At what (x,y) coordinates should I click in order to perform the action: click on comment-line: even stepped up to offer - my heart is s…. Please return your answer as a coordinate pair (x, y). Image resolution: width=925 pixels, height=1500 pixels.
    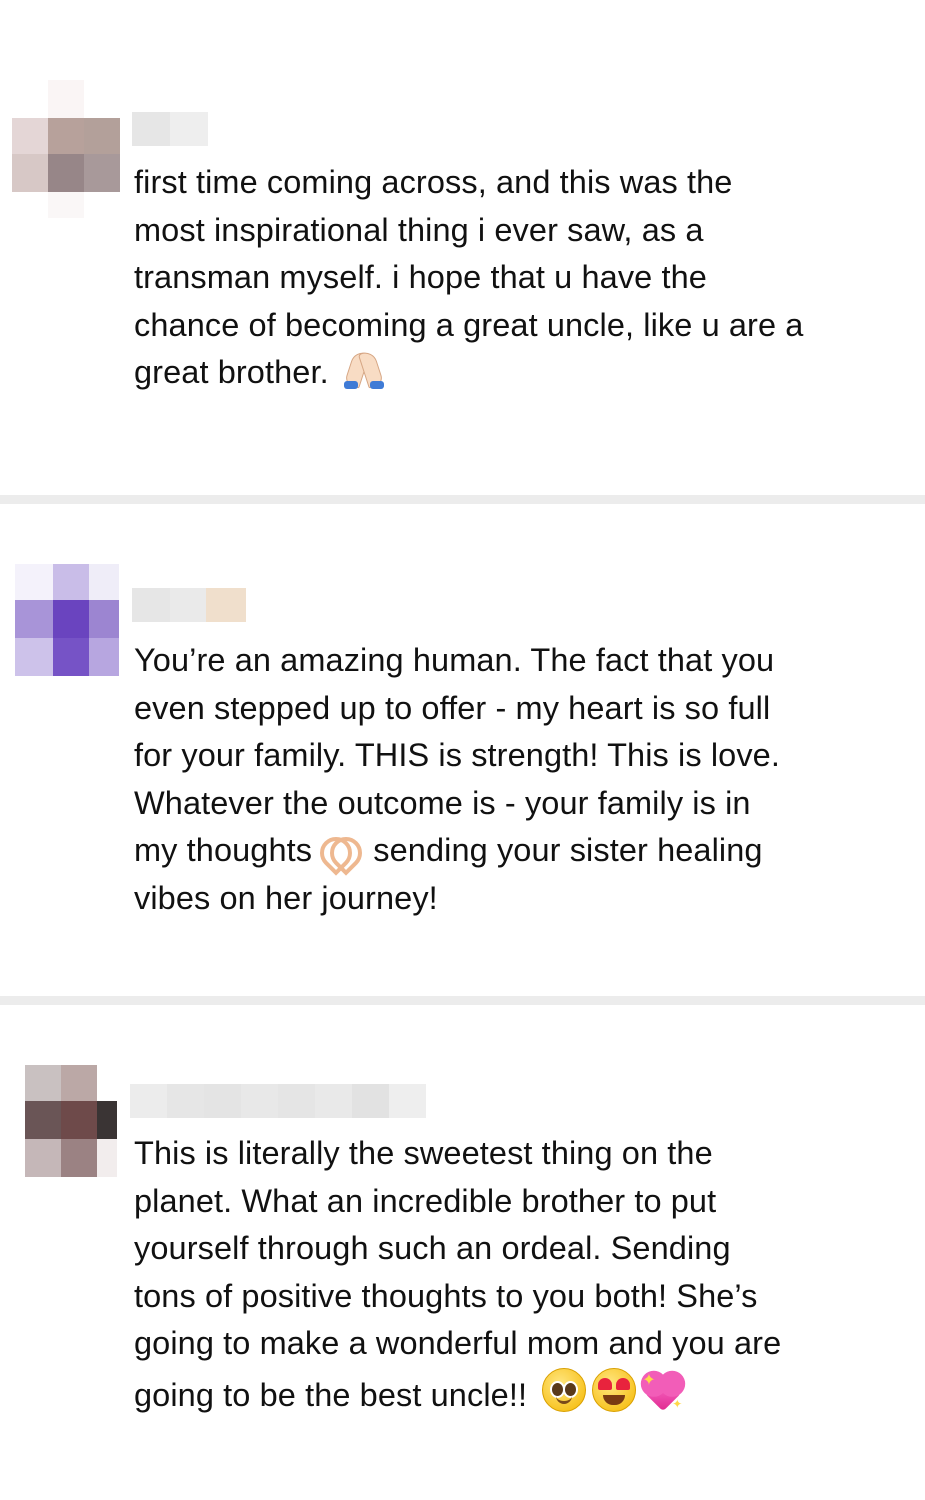
    Looking at the image, I should click on (452, 707).